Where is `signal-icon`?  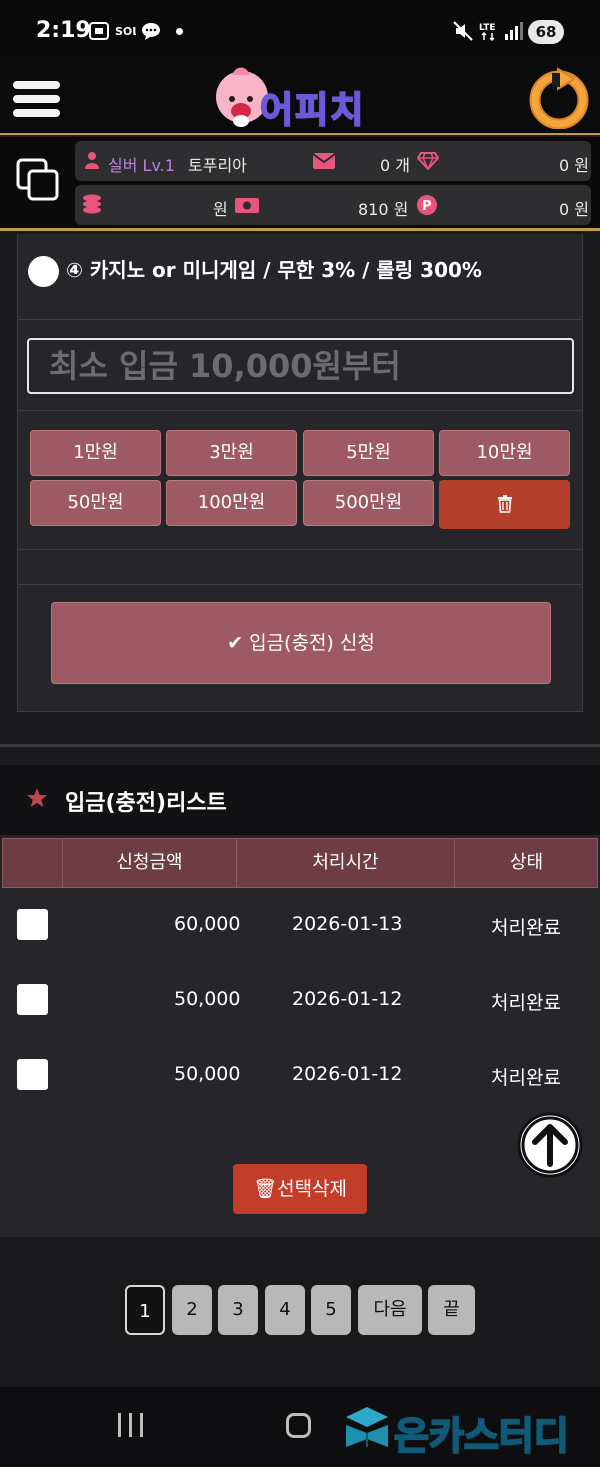 signal-icon is located at coordinates (514, 31).